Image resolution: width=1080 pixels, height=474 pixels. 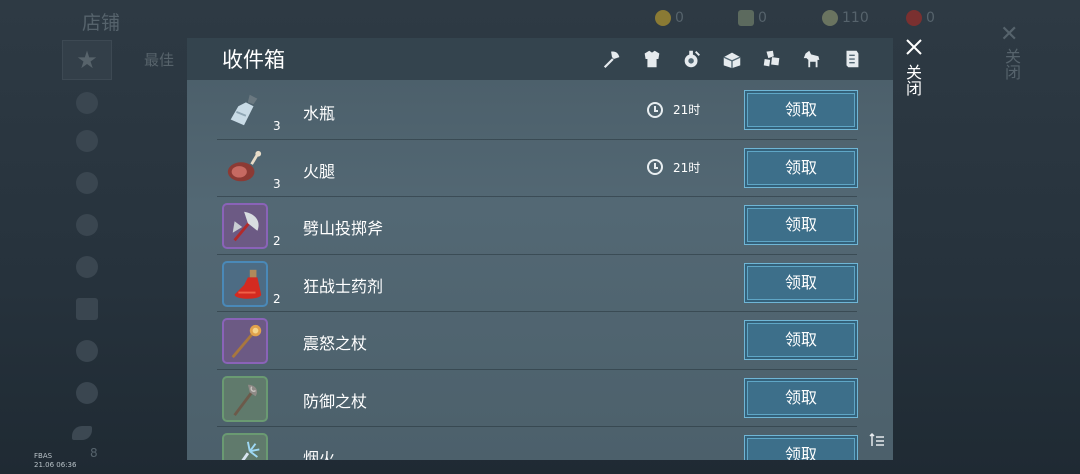 What do you see at coordinates (87, 309) in the screenshot?
I see `grid-category-icon` at bounding box center [87, 309].